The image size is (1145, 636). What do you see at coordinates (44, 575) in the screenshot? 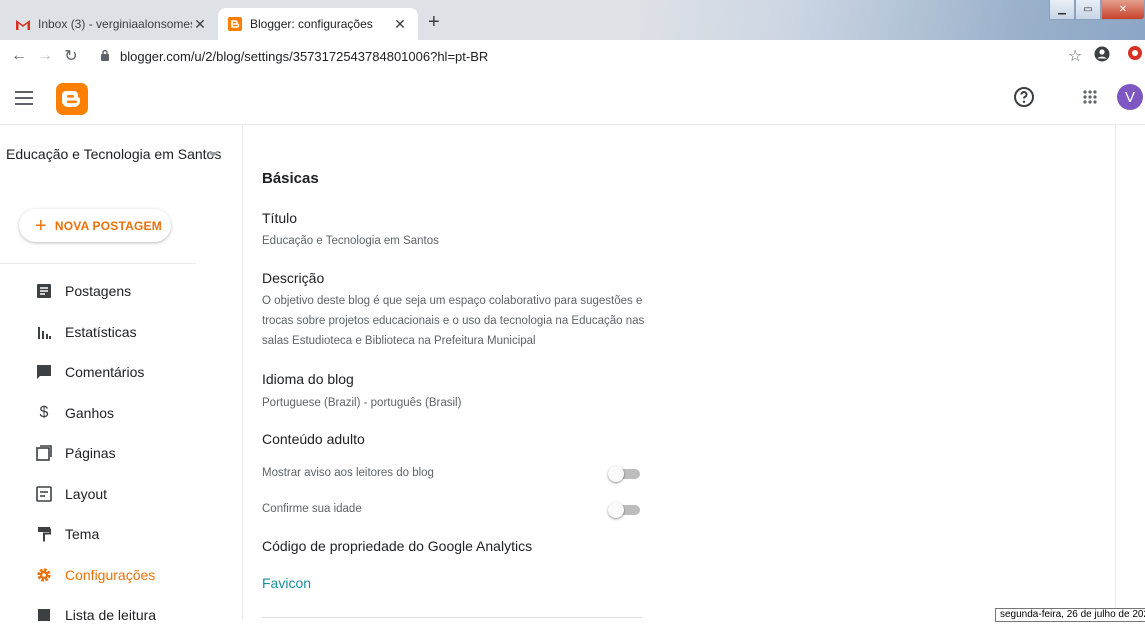
I see `settings-icon` at bounding box center [44, 575].